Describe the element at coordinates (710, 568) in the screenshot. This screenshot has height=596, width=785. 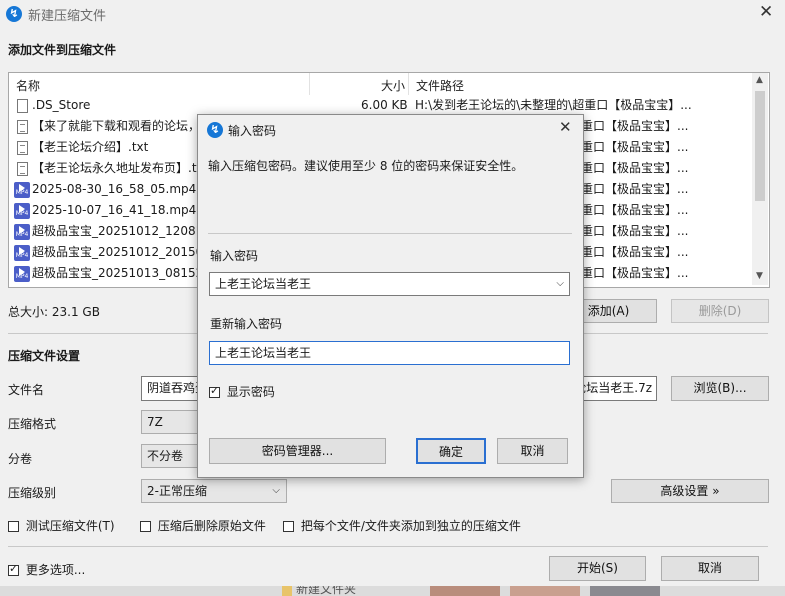
I see `cancel-button: 取消` at that location.